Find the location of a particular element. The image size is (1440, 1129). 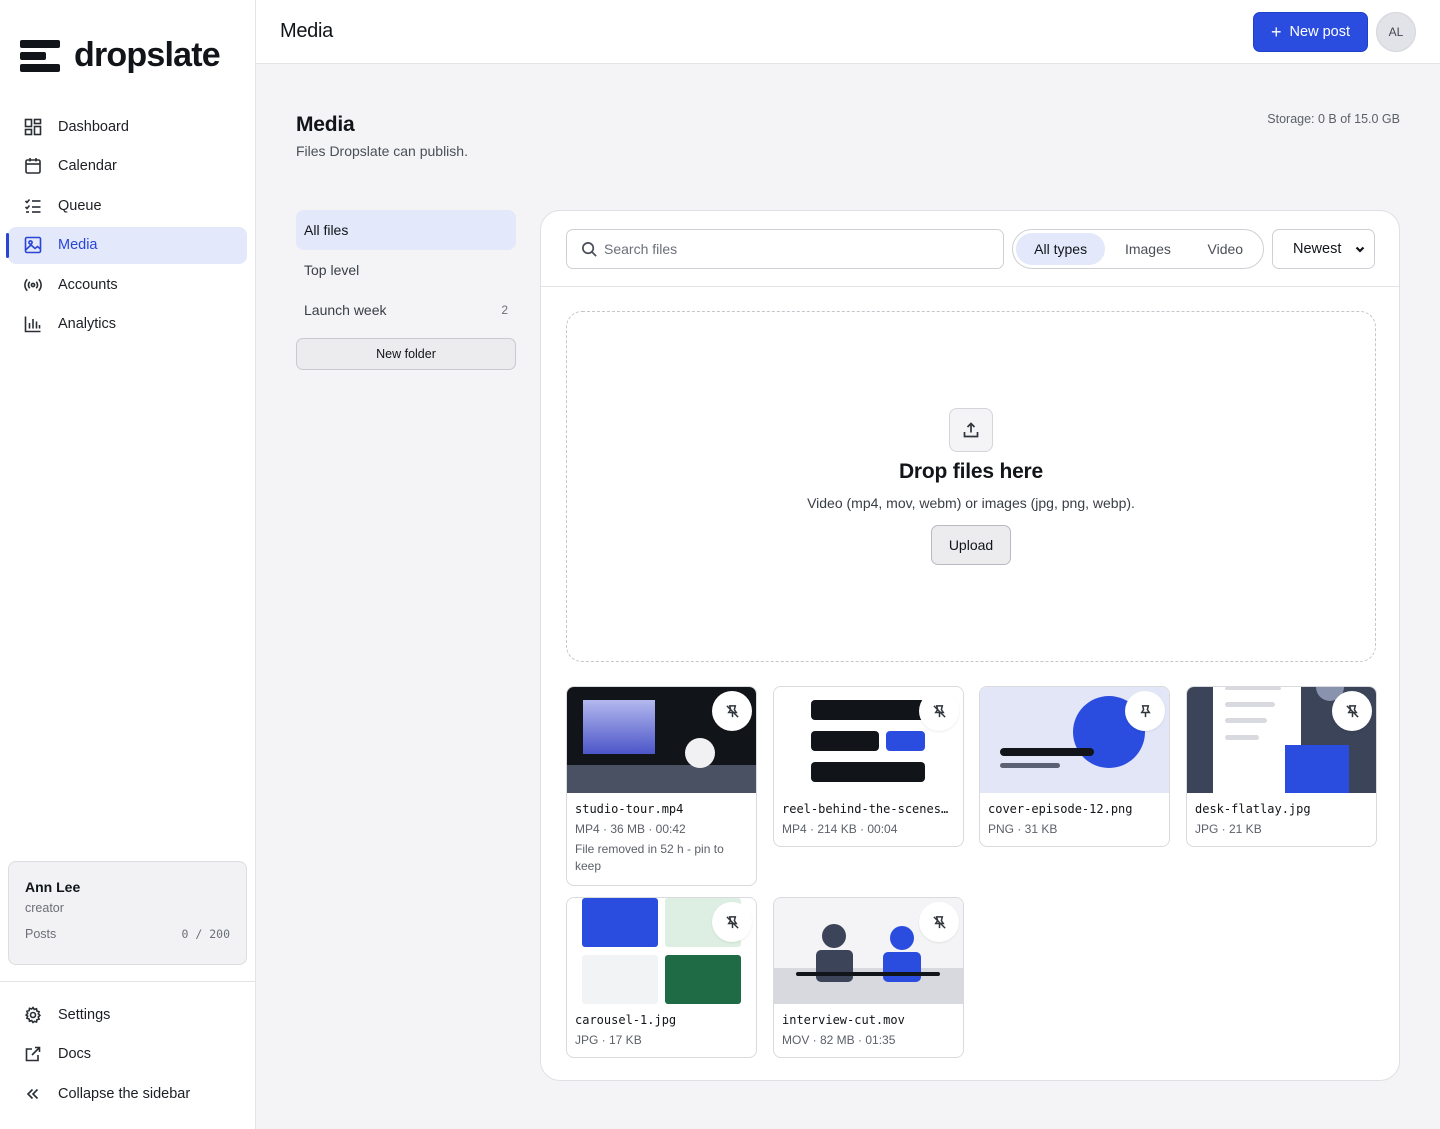

chevrons-left-icon is located at coordinates (33, 1094).